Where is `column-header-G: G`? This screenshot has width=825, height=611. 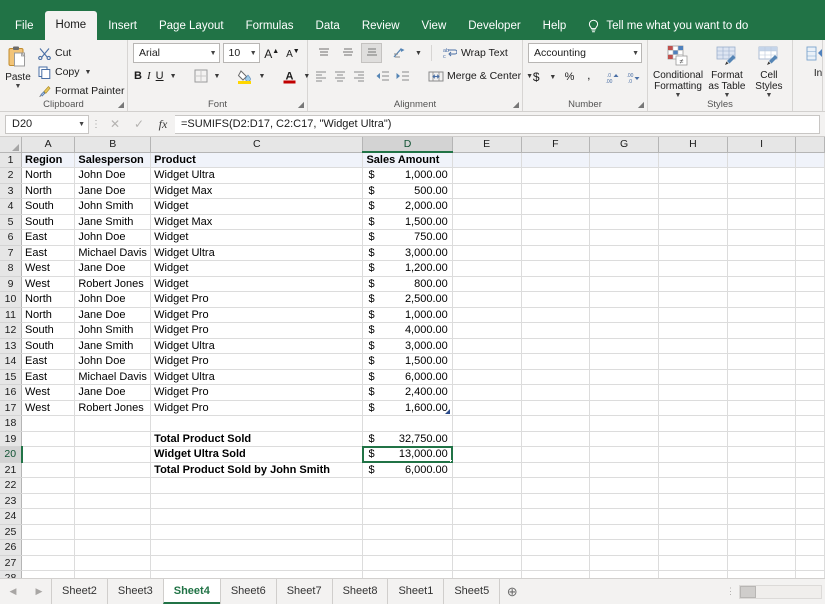 column-header-G: G is located at coordinates (624, 145).